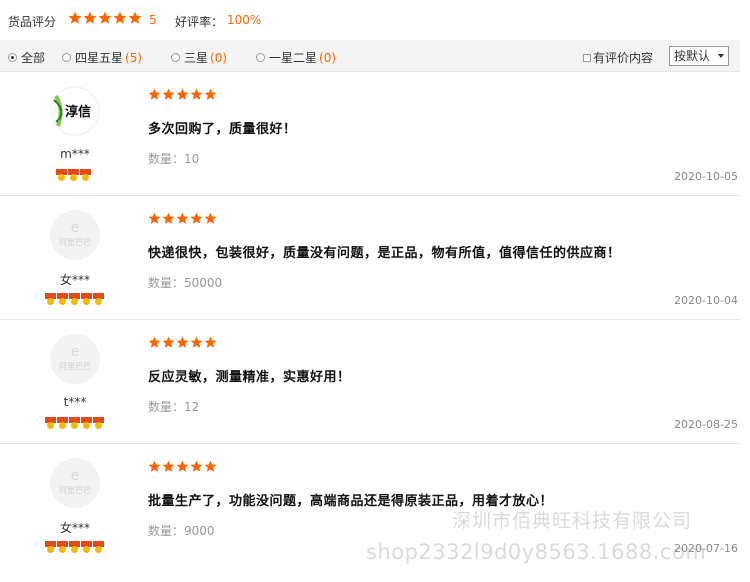 This screenshot has height=582, width=750. I want to click on filter-three-star: 三星 (0), so click(199, 57).